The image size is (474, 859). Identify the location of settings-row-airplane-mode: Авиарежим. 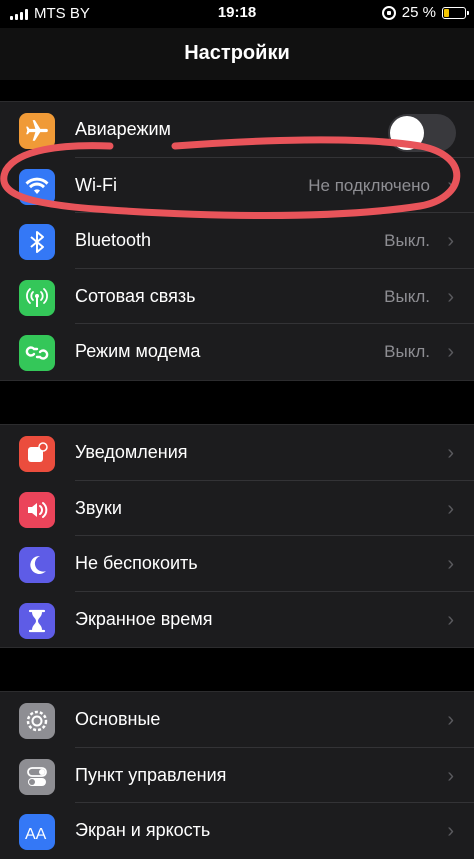
(237, 130).